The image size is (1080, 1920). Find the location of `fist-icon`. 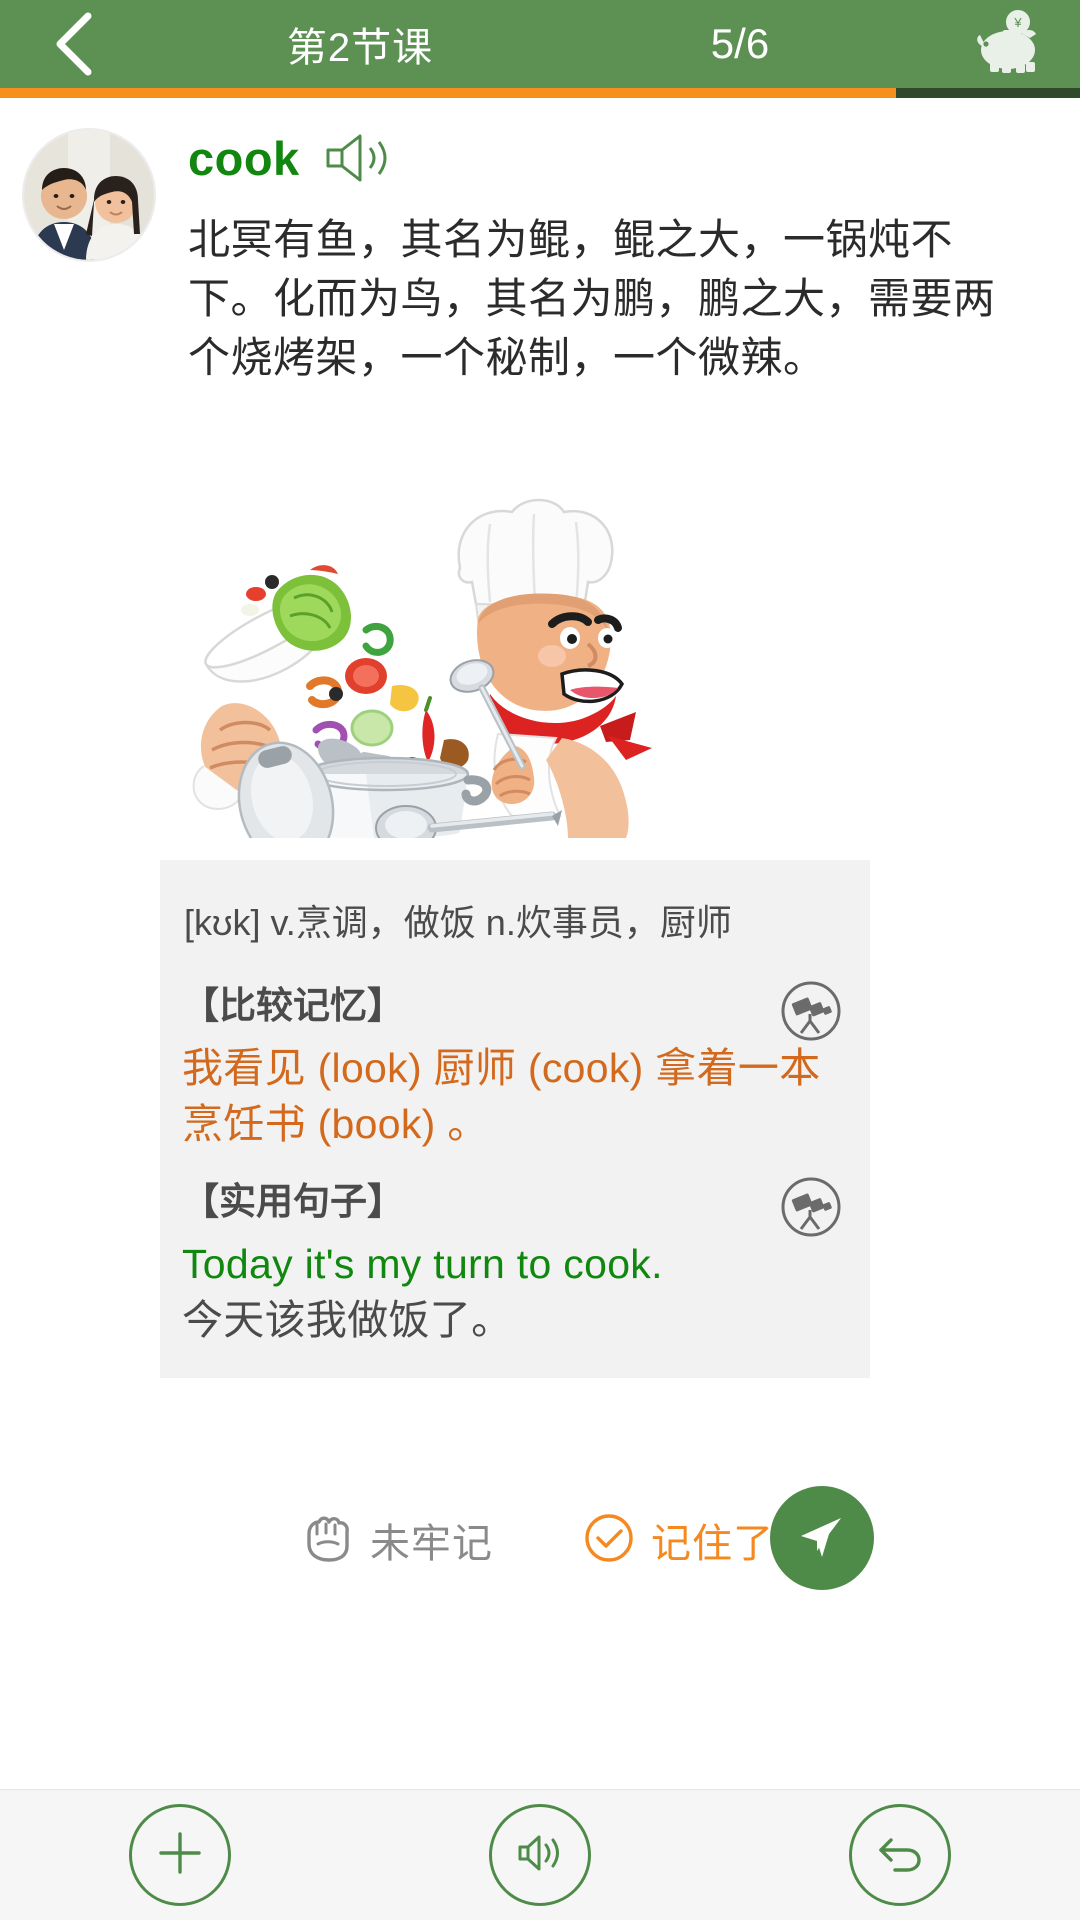

fist-icon is located at coordinates (327, 1540).